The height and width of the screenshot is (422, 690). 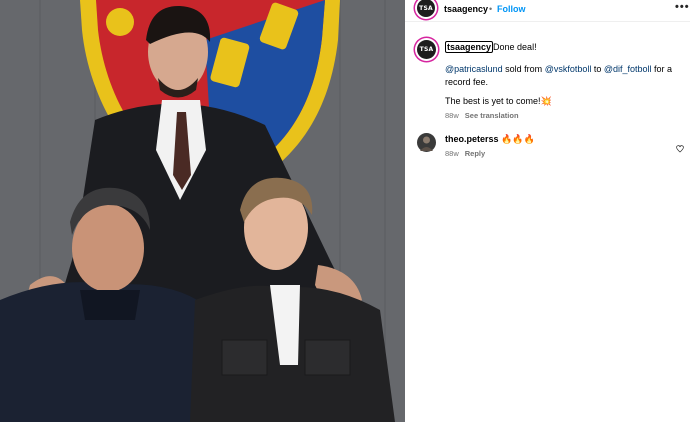 I want to click on more-horizontal-icon: •••, so click(x=682, y=7).